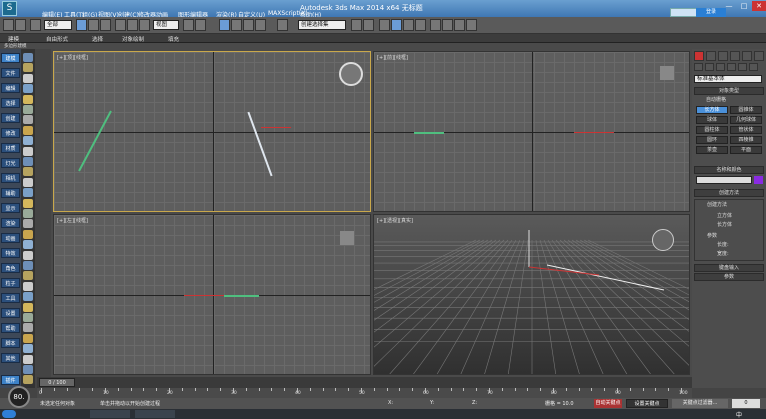 This screenshot has width=766, height=419. I want to click on plugin-item: 创建, so click(10, 118).